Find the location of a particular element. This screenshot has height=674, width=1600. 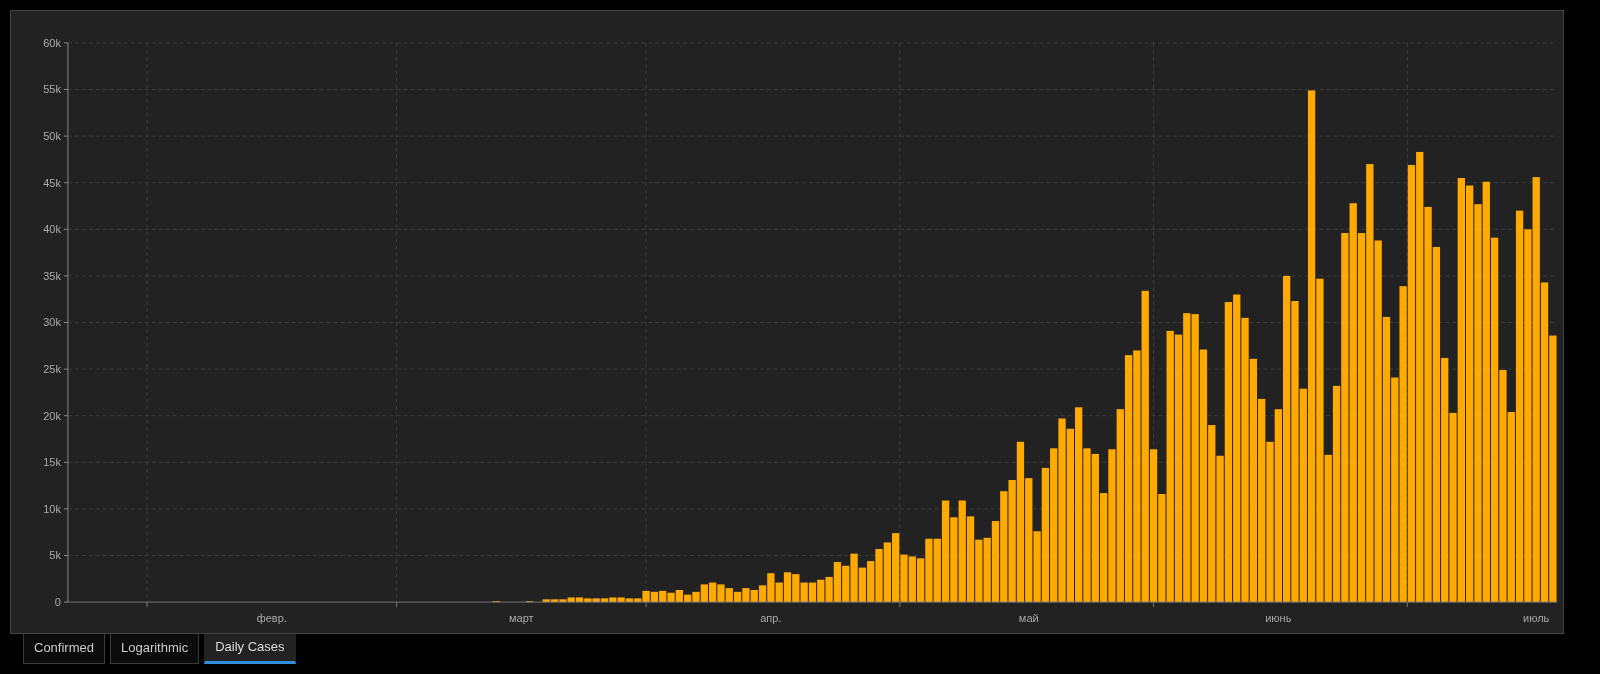

x-tick-label: май is located at coordinates (1028, 618).